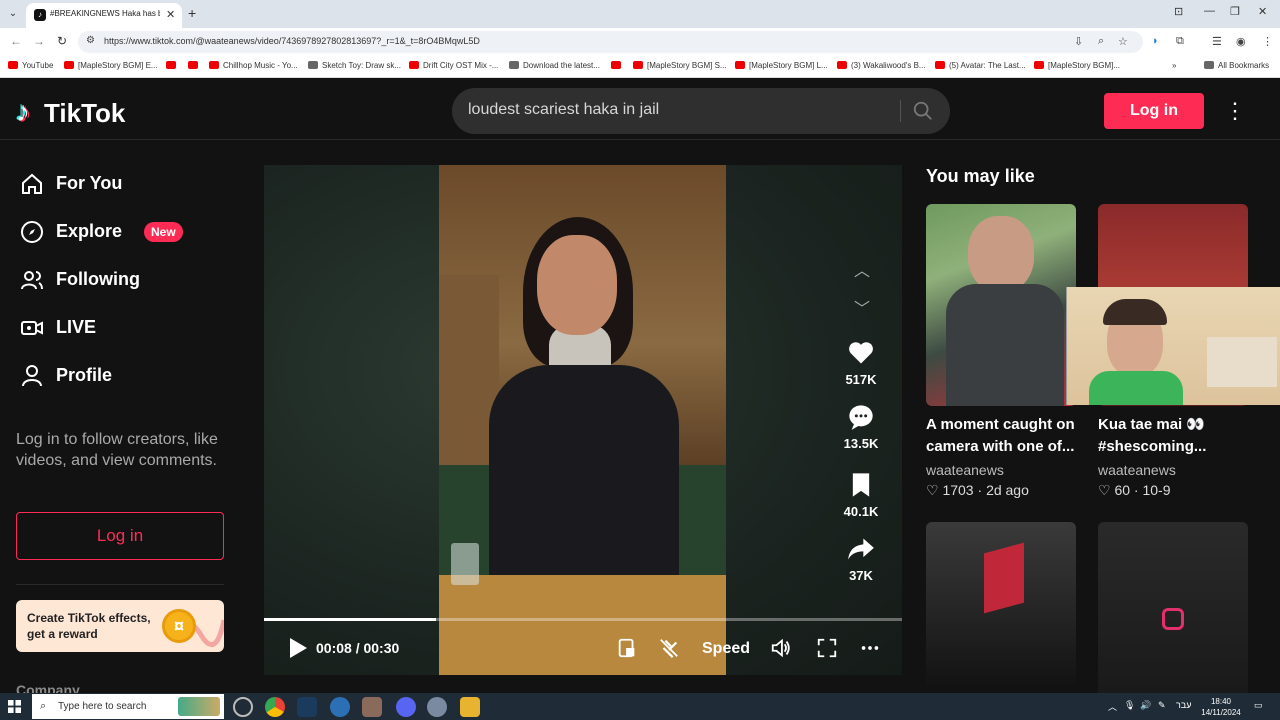  Describe the element at coordinates (32, 183) in the screenshot. I see `home-icon` at that location.